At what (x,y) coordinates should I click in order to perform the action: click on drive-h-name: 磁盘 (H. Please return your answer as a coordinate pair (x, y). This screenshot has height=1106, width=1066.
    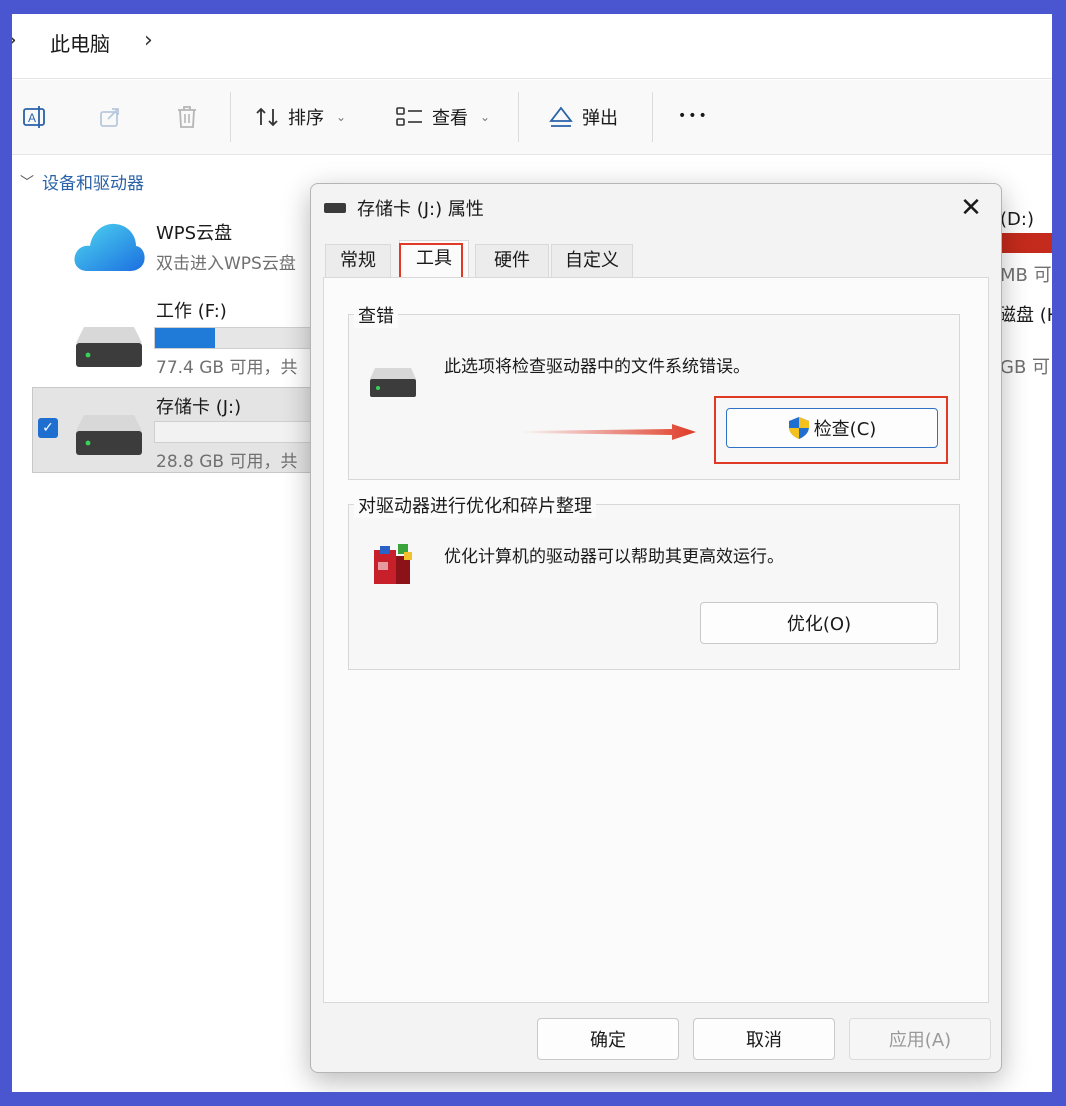
    Looking at the image, I should click on (1025, 314).